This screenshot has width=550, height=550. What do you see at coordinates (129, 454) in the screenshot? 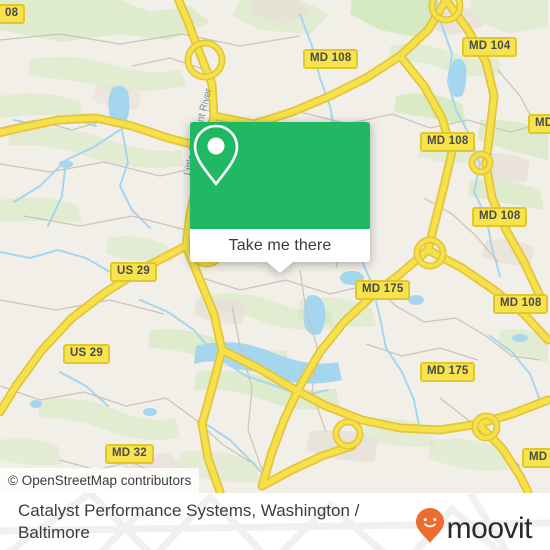
I see `road-shield-md-32: MD 32` at bounding box center [129, 454].